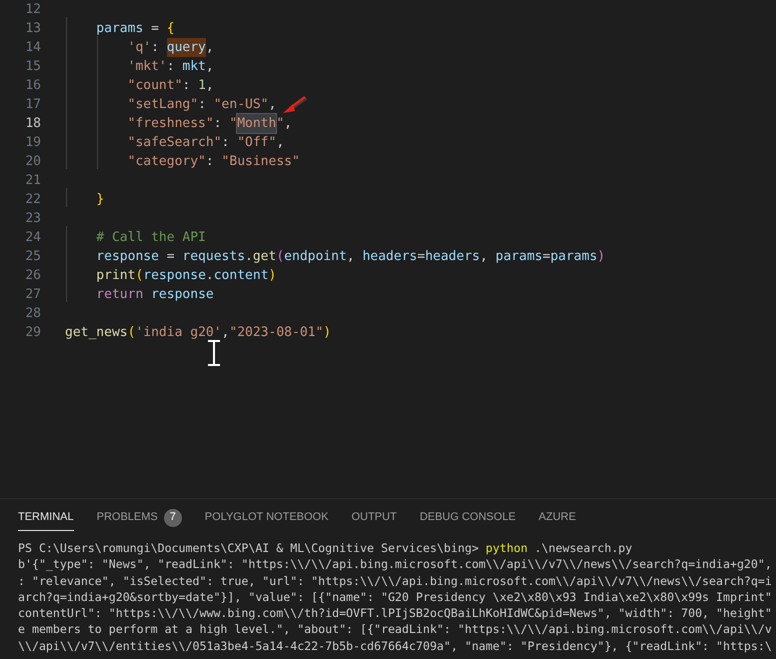 Image resolution: width=776 pixels, height=659 pixels. What do you see at coordinates (261, 161) in the screenshot?
I see `code-token: "Business"` at bounding box center [261, 161].